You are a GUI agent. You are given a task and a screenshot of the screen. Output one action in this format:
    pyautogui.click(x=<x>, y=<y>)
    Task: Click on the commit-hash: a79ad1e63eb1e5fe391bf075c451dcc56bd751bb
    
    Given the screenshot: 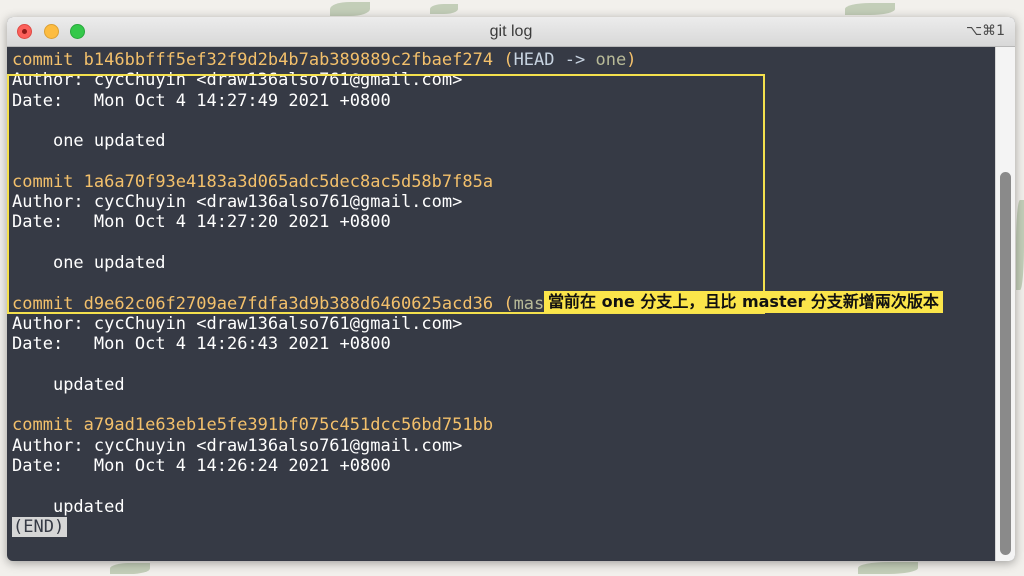 What is the action you would take?
    pyautogui.click(x=288, y=425)
    